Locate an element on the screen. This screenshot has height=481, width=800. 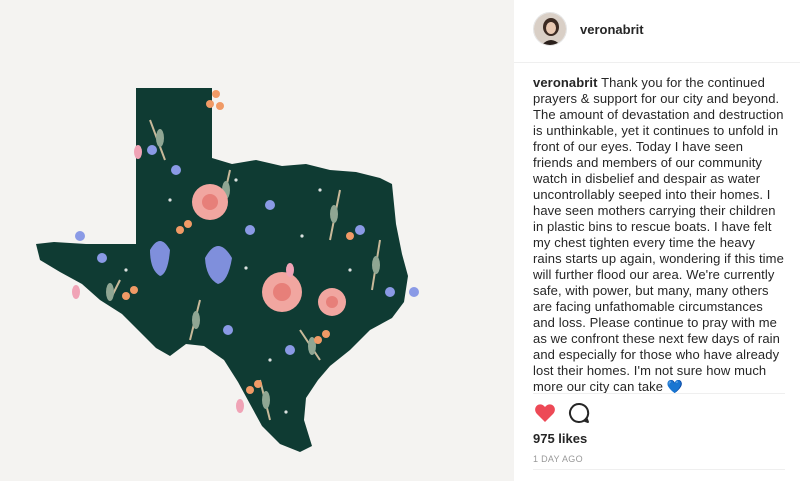
heart-icon is located at coordinates (545, 413).